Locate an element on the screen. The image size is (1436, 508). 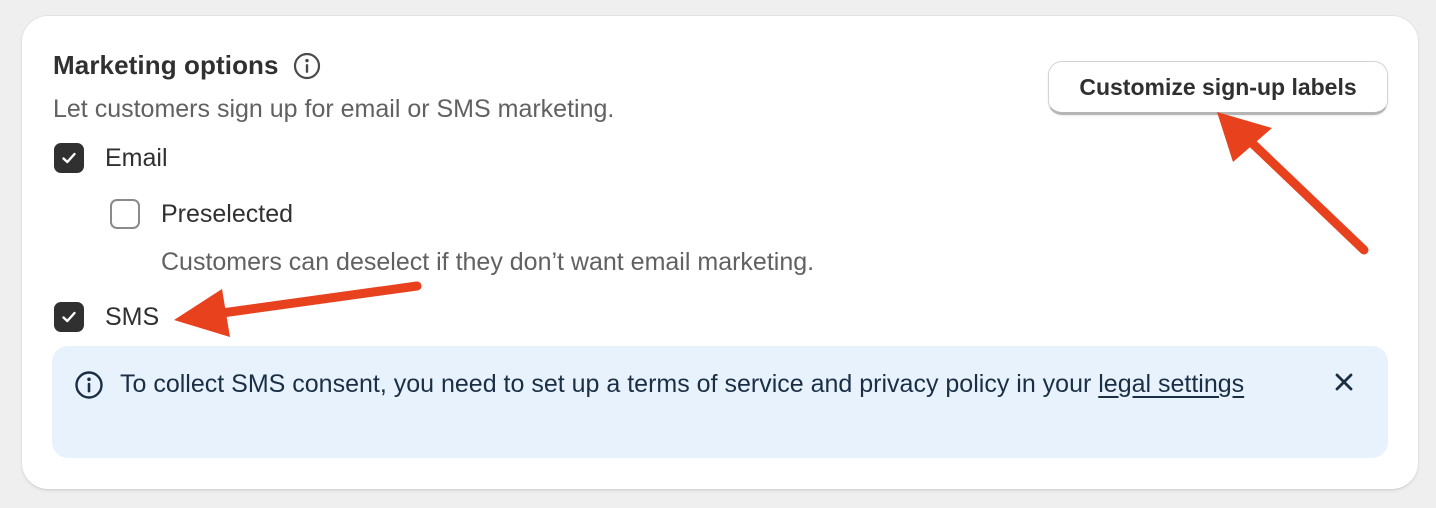
email-checkbox is located at coordinates (69, 158).